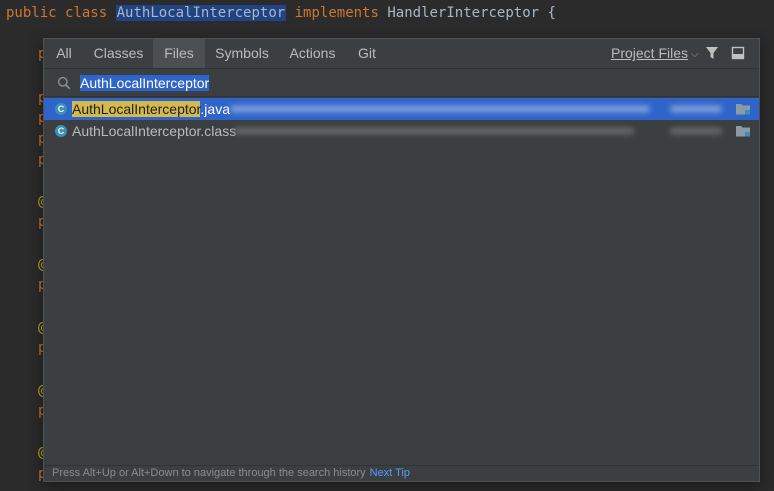  Describe the element at coordinates (712, 53) in the screenshot. I see `filter-icon` at that location.